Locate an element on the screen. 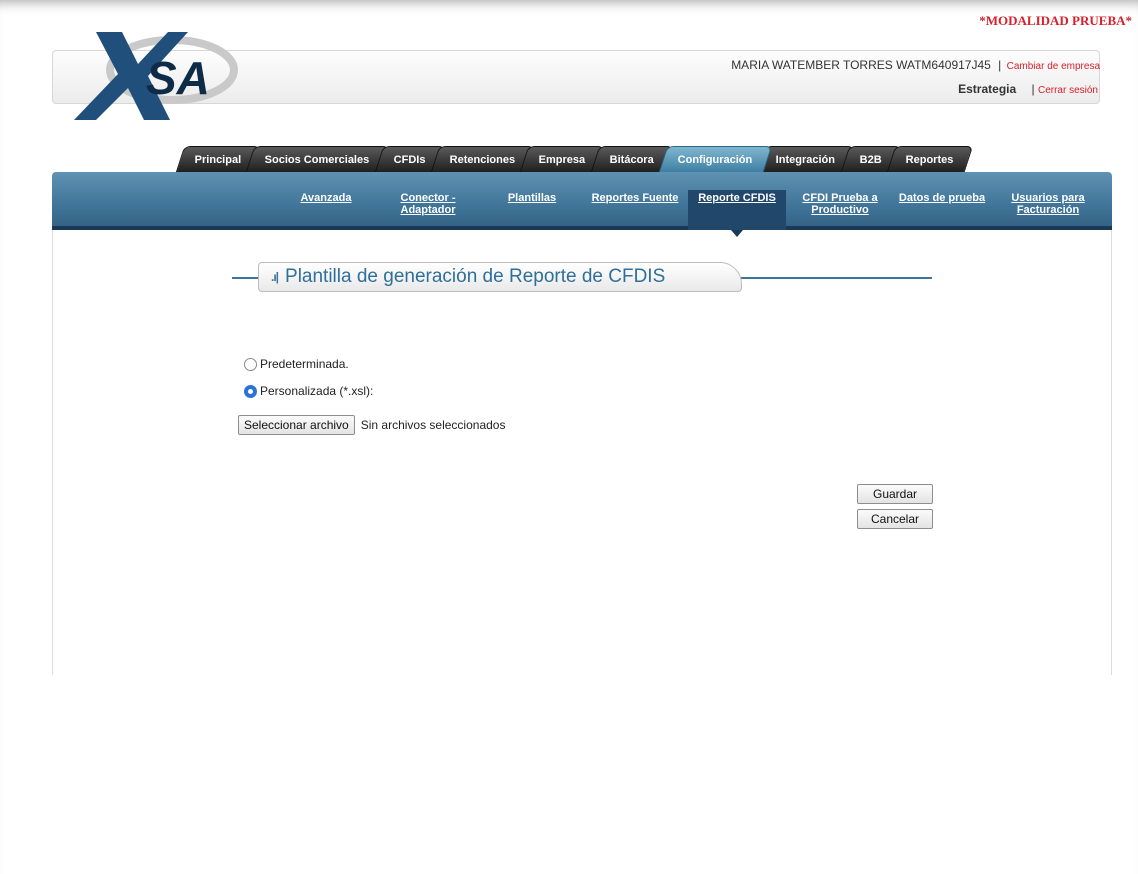  subnav-conector-adaptador: Conector - Adaptador is located at coordinates (428, 210).